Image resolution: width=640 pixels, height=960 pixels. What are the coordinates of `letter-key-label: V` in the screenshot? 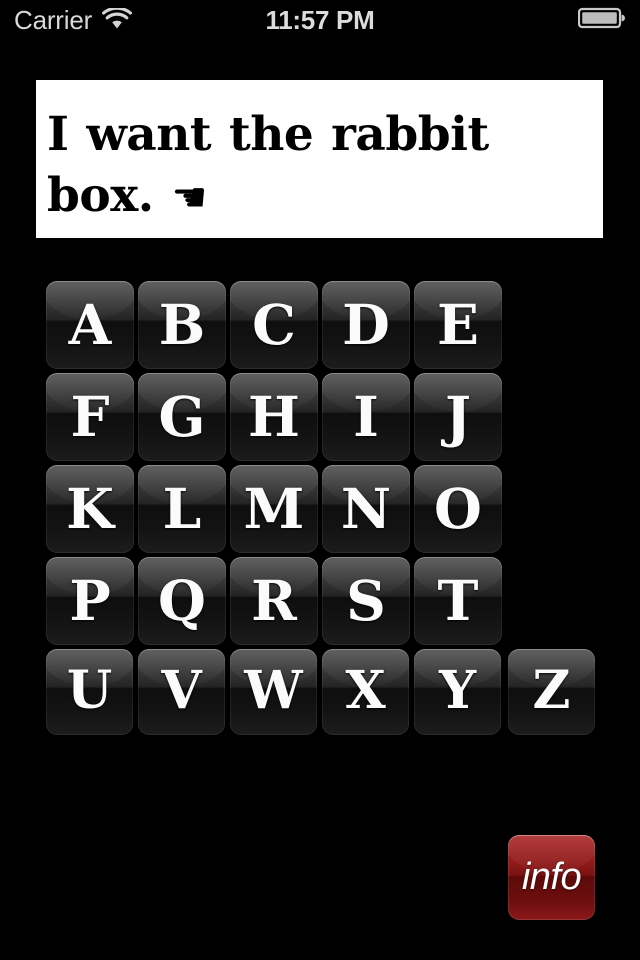 It's located at (181, 690).